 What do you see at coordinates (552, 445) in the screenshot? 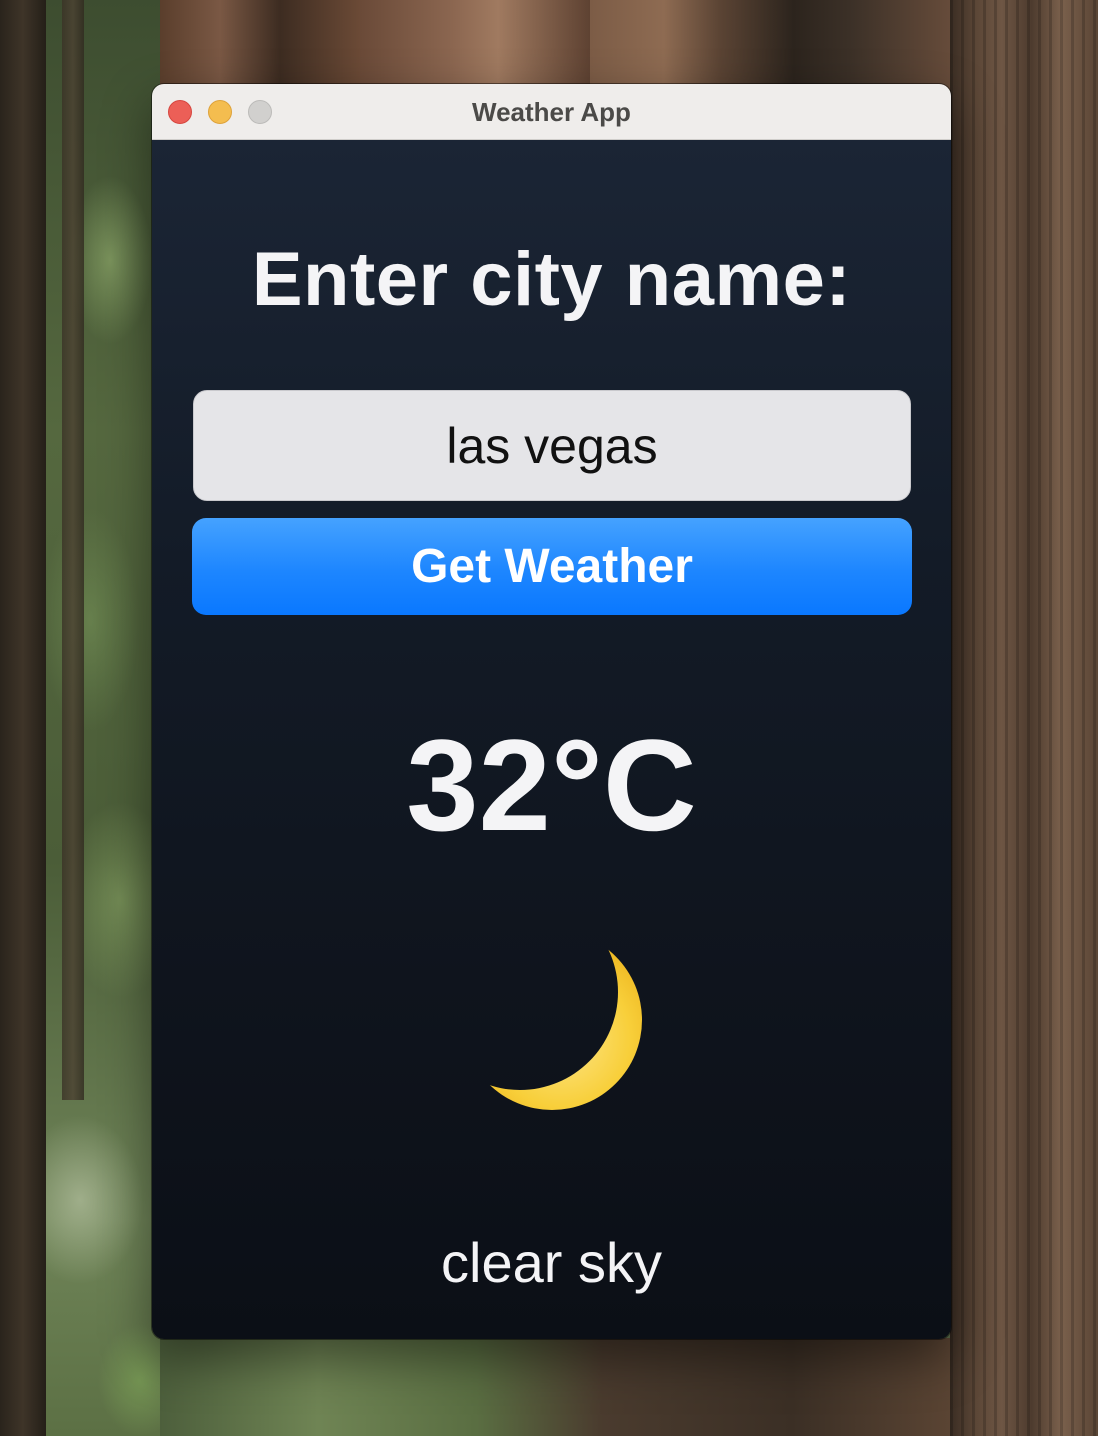
I see `city-input` at bounding box center [552, 445].